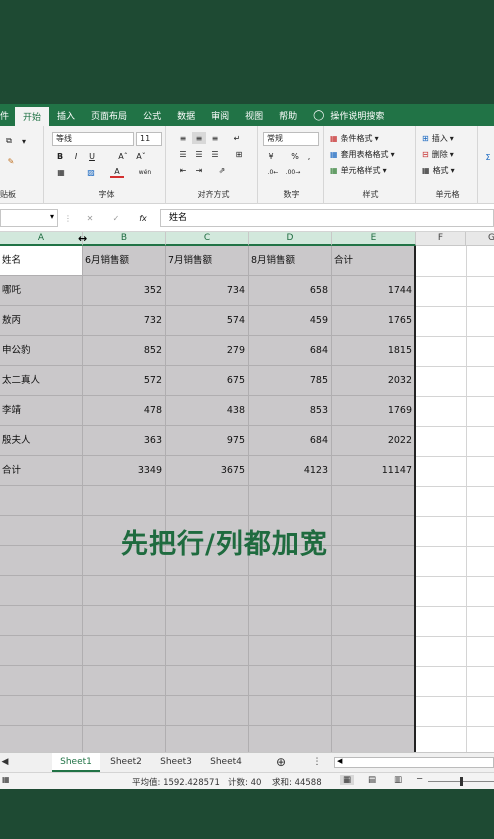  I want to click on cancel-icon: ✕, so click(90, 218).